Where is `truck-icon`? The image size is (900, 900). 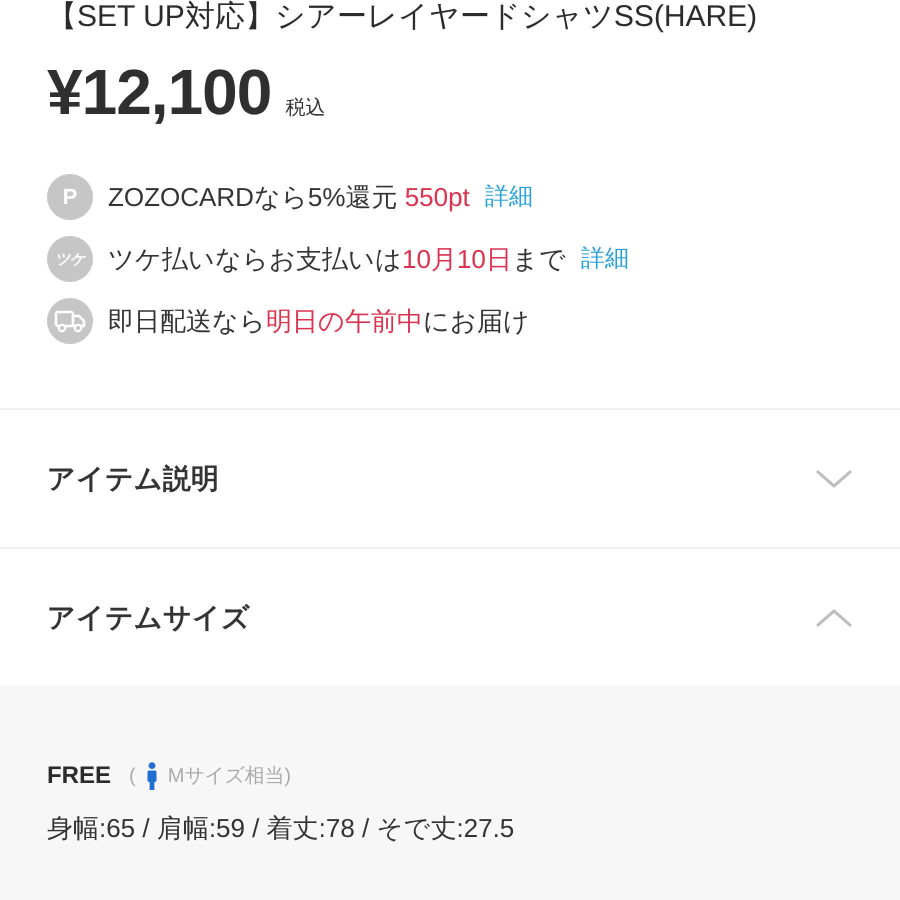 truck-icon is located at coordinates (70, 321).